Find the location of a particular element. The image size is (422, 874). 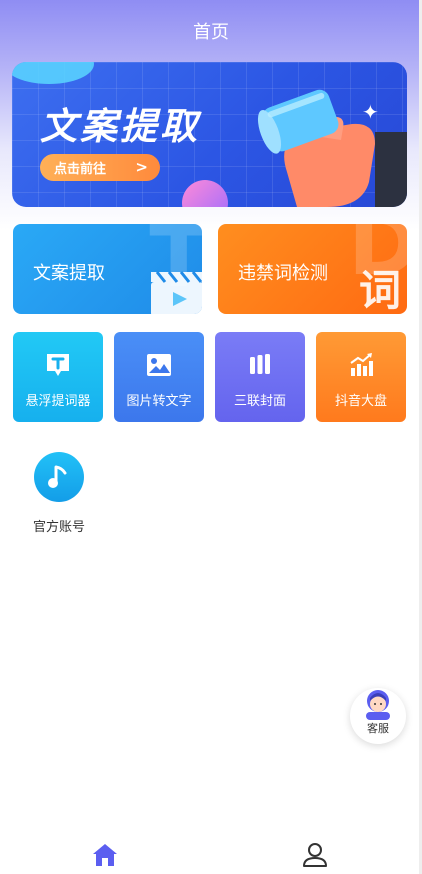

tool-triple-cover: 三联封面 is located at coordinates (260, 377).